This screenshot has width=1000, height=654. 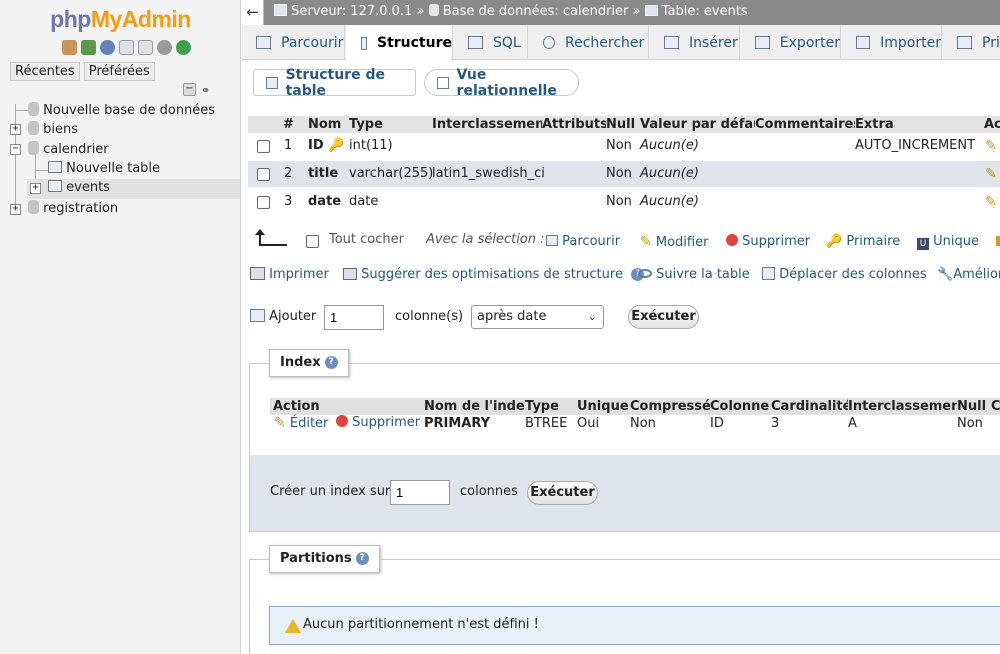 What do you see at coordinates (705, 11) in the screenshot?
I see `breadcrumb-table: Table: events` at bounding box center [705, 11].